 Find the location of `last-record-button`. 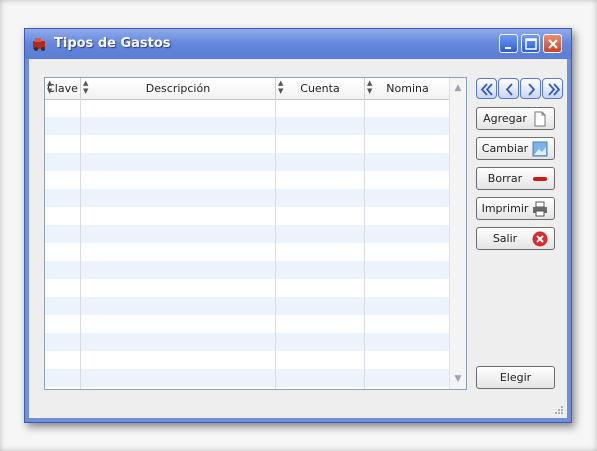

last-record-button is located at coordinates (552, 88).